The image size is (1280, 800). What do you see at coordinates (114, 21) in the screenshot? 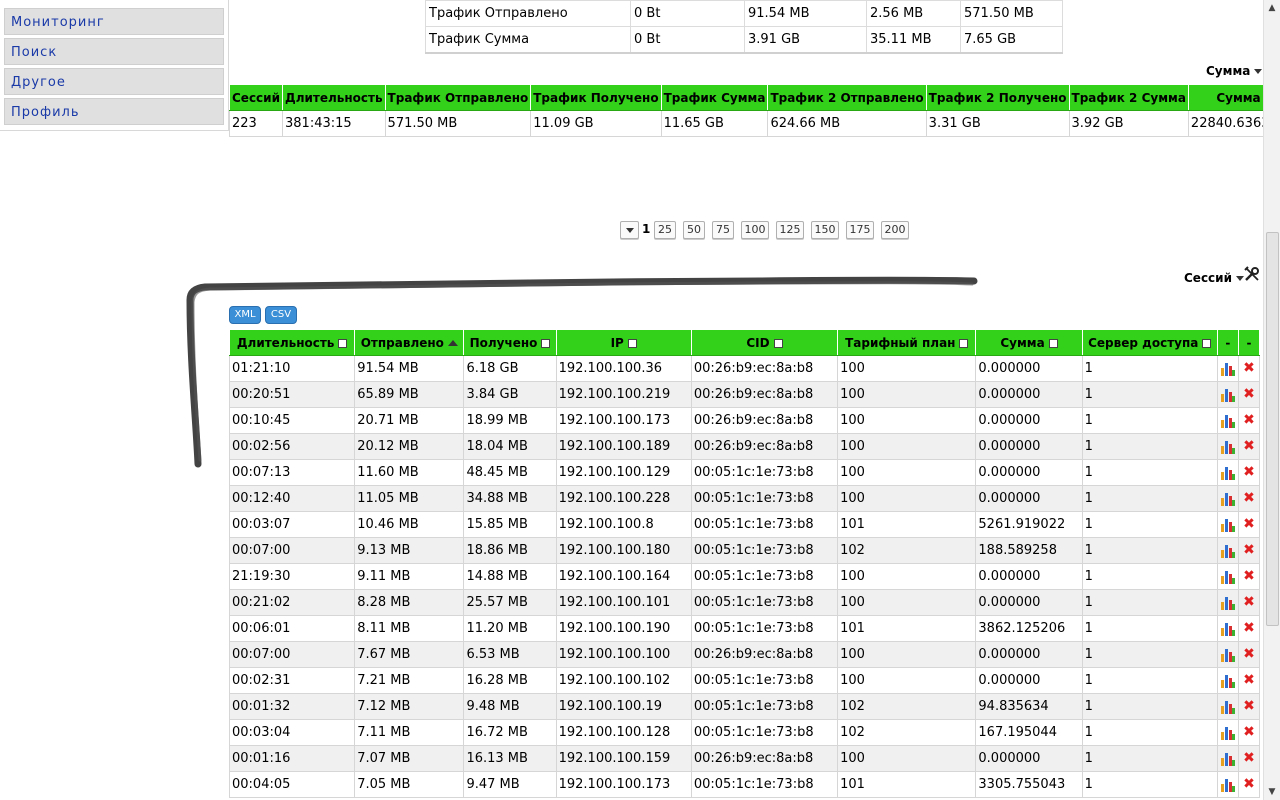
I see `sidebar-item-monitoring: Мониторинг` at bounding box center [114, 21].